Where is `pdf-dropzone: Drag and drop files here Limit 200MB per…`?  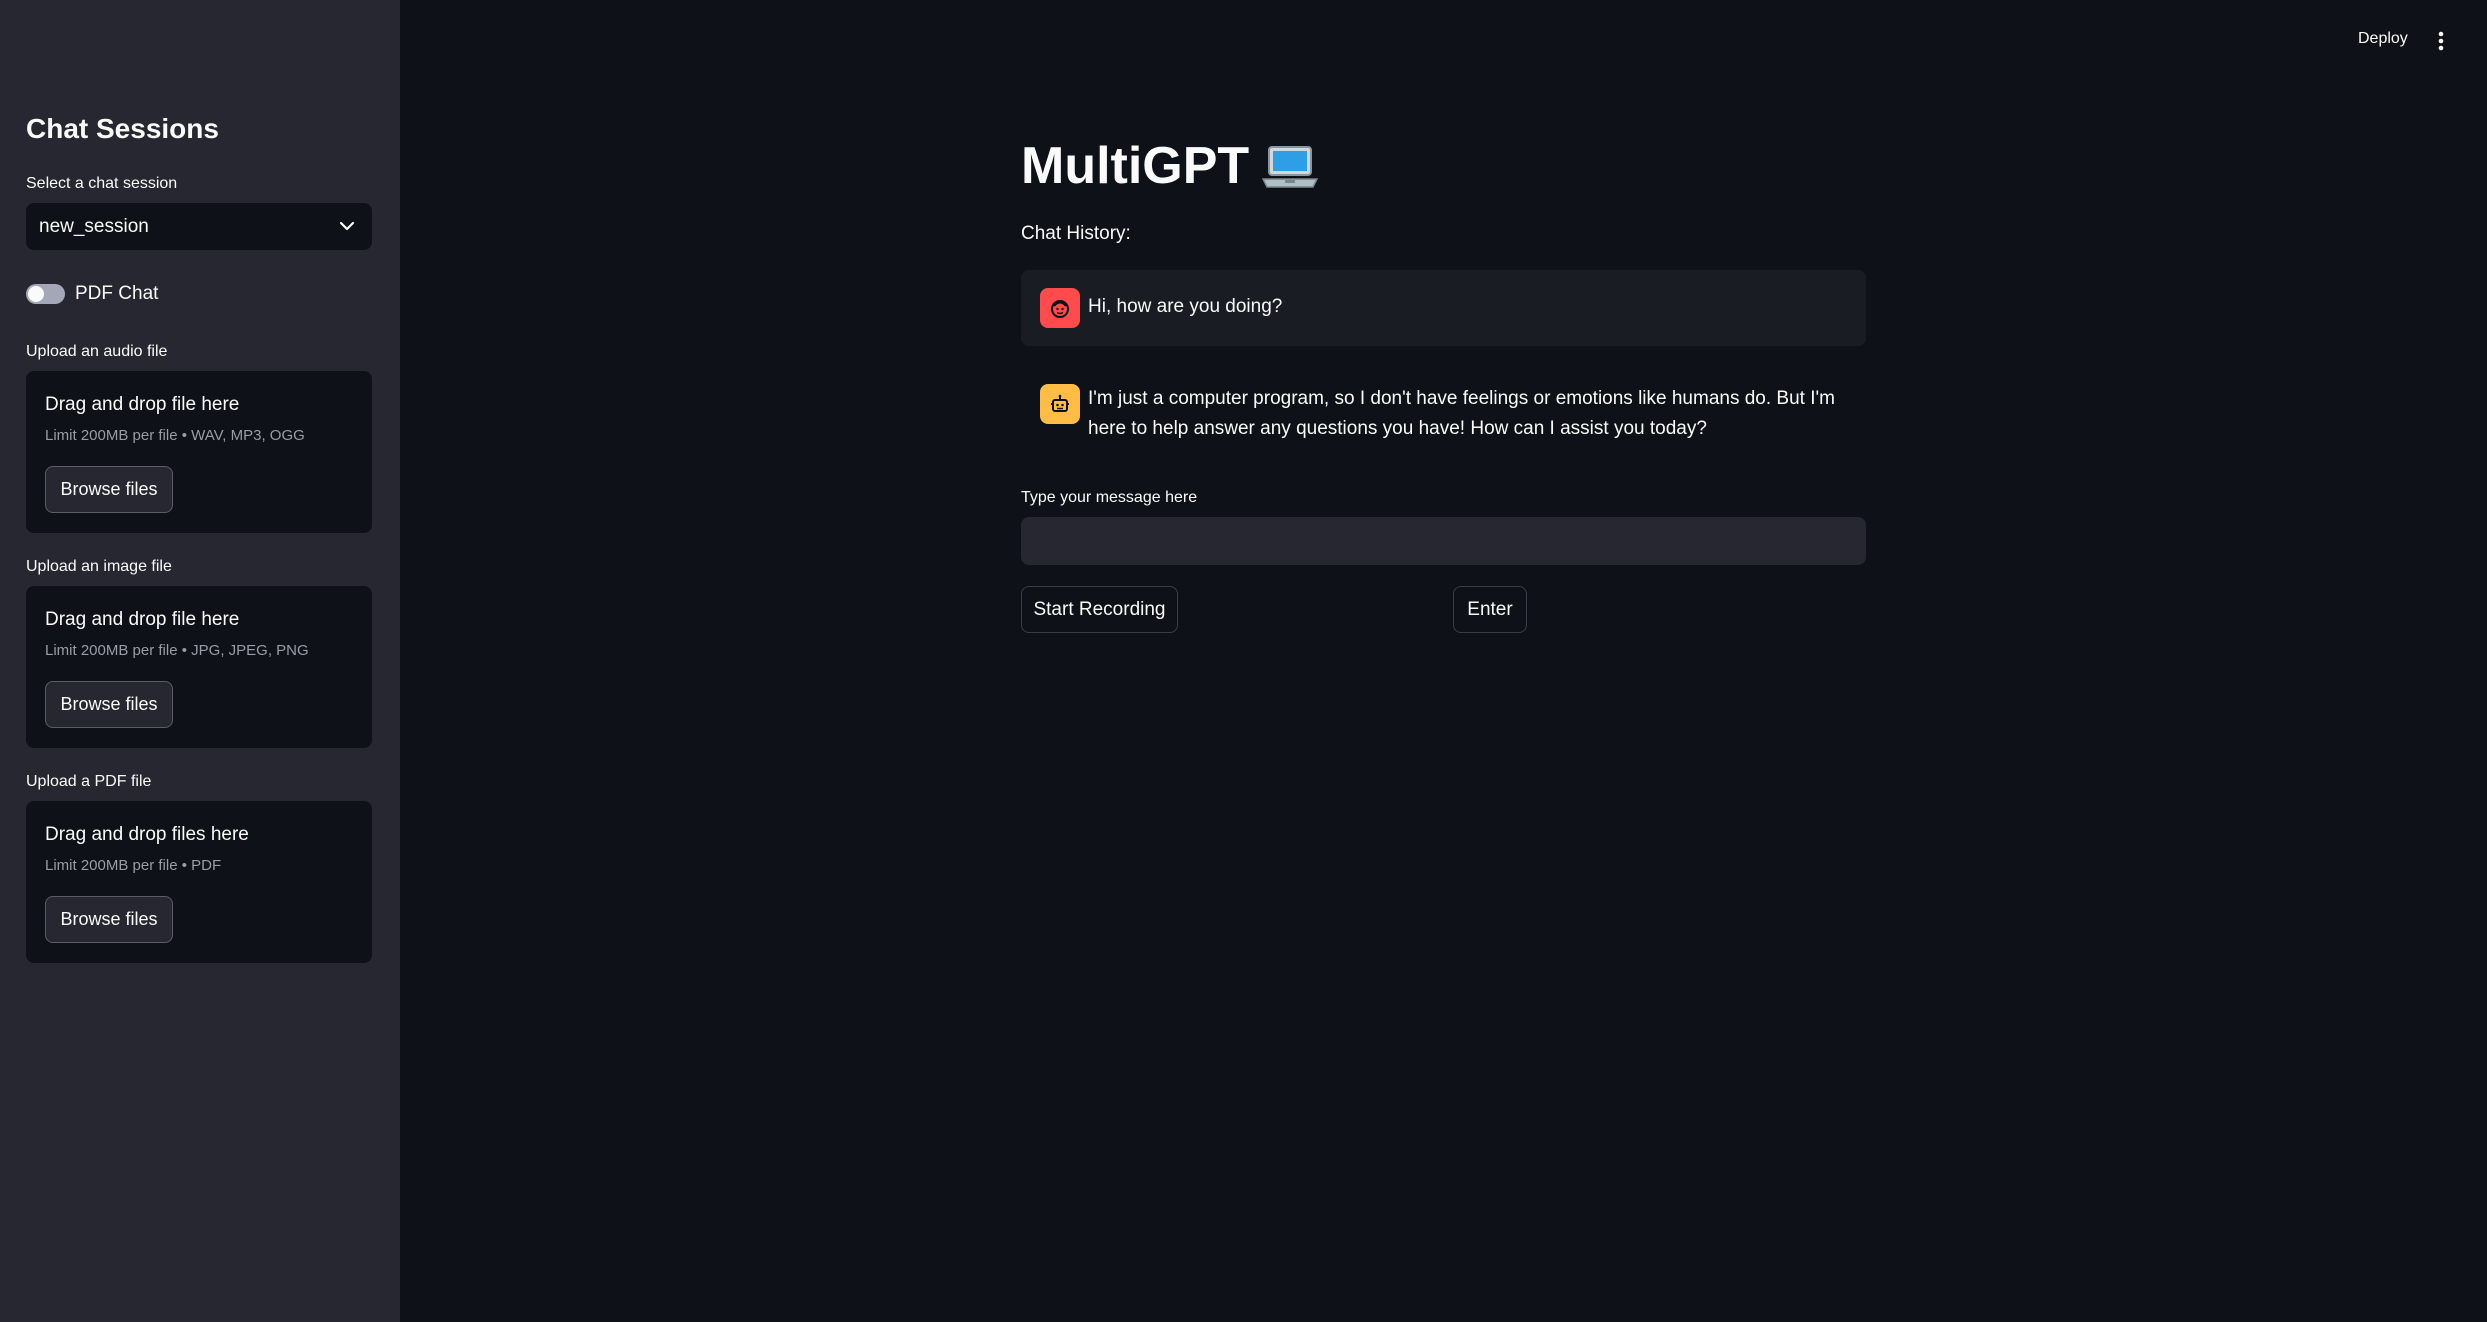 pdf-dropzone: Drag and drop files here Limit 200MB per… is located at coordinates (199, 882).